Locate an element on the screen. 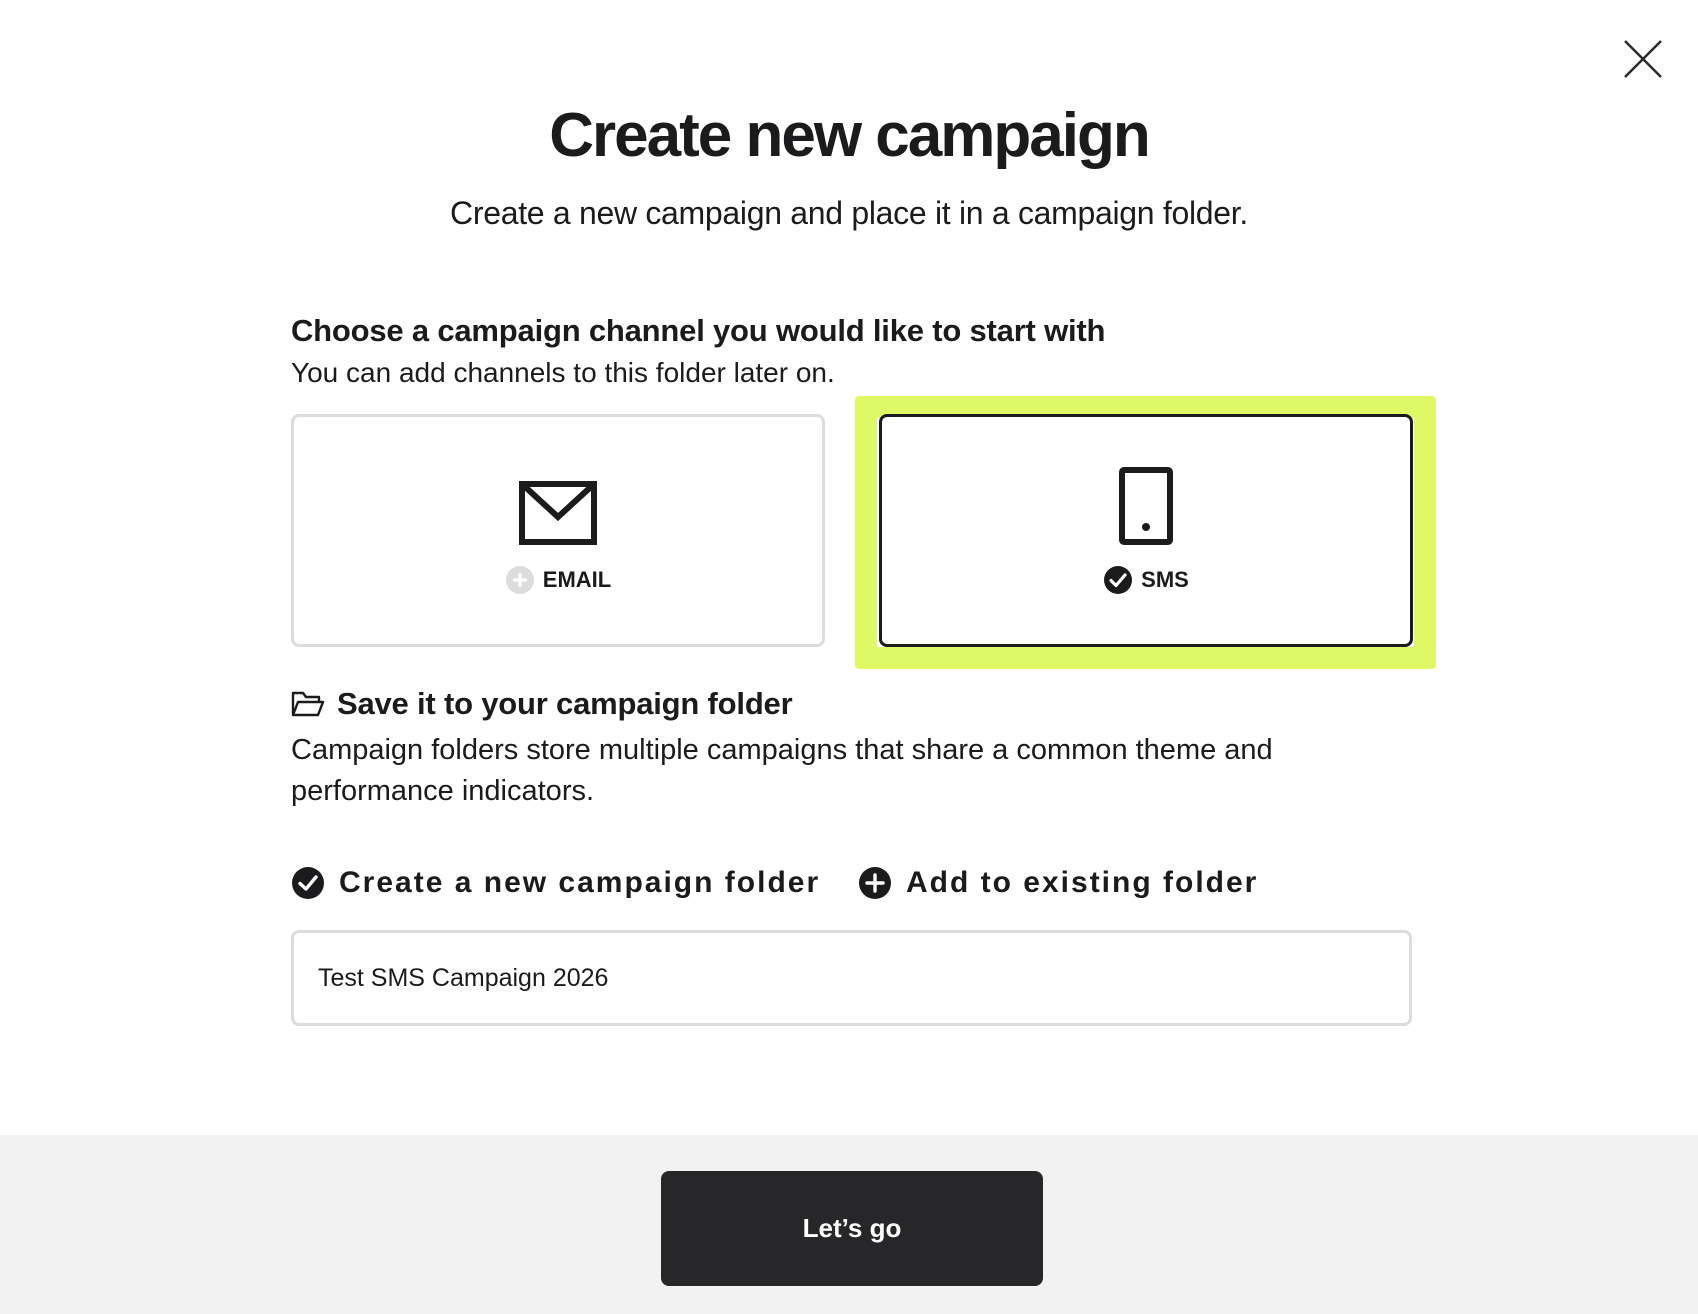  folder-section-title: Save it to your campaign folder is located at coordinates (565, 703).